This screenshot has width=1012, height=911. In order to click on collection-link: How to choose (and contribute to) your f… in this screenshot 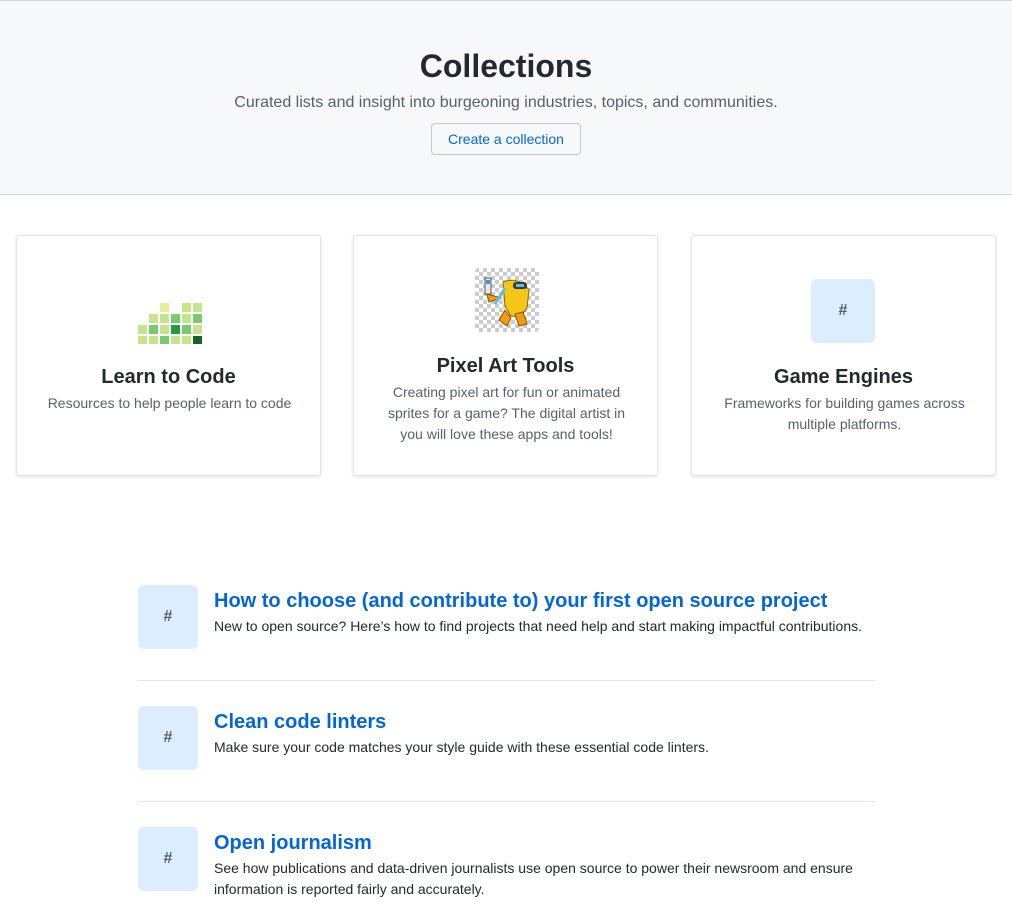, I will do `click(520, 601)`.